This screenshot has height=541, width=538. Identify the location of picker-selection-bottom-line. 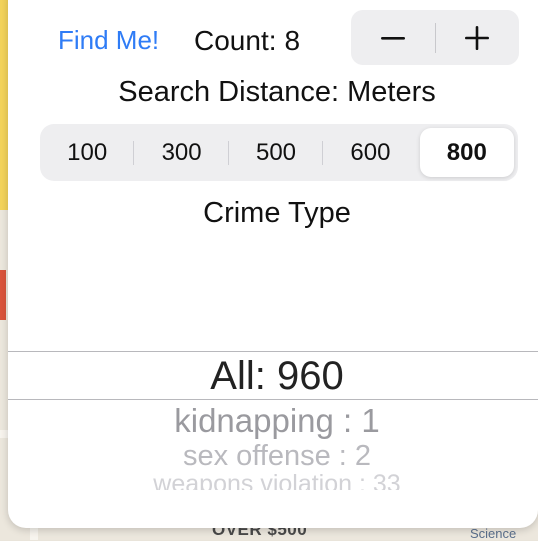
(273, 399).